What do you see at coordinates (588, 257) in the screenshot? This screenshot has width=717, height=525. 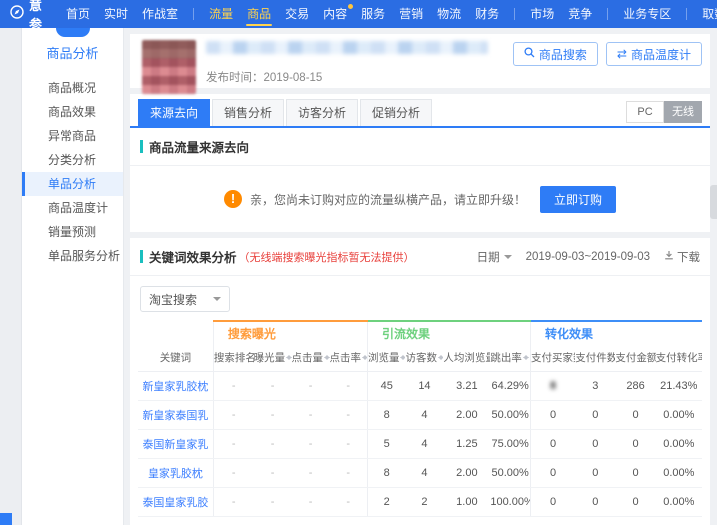 I see `date-range: 2019-09-03~2019-09-03` at bounding box center [588, 257].